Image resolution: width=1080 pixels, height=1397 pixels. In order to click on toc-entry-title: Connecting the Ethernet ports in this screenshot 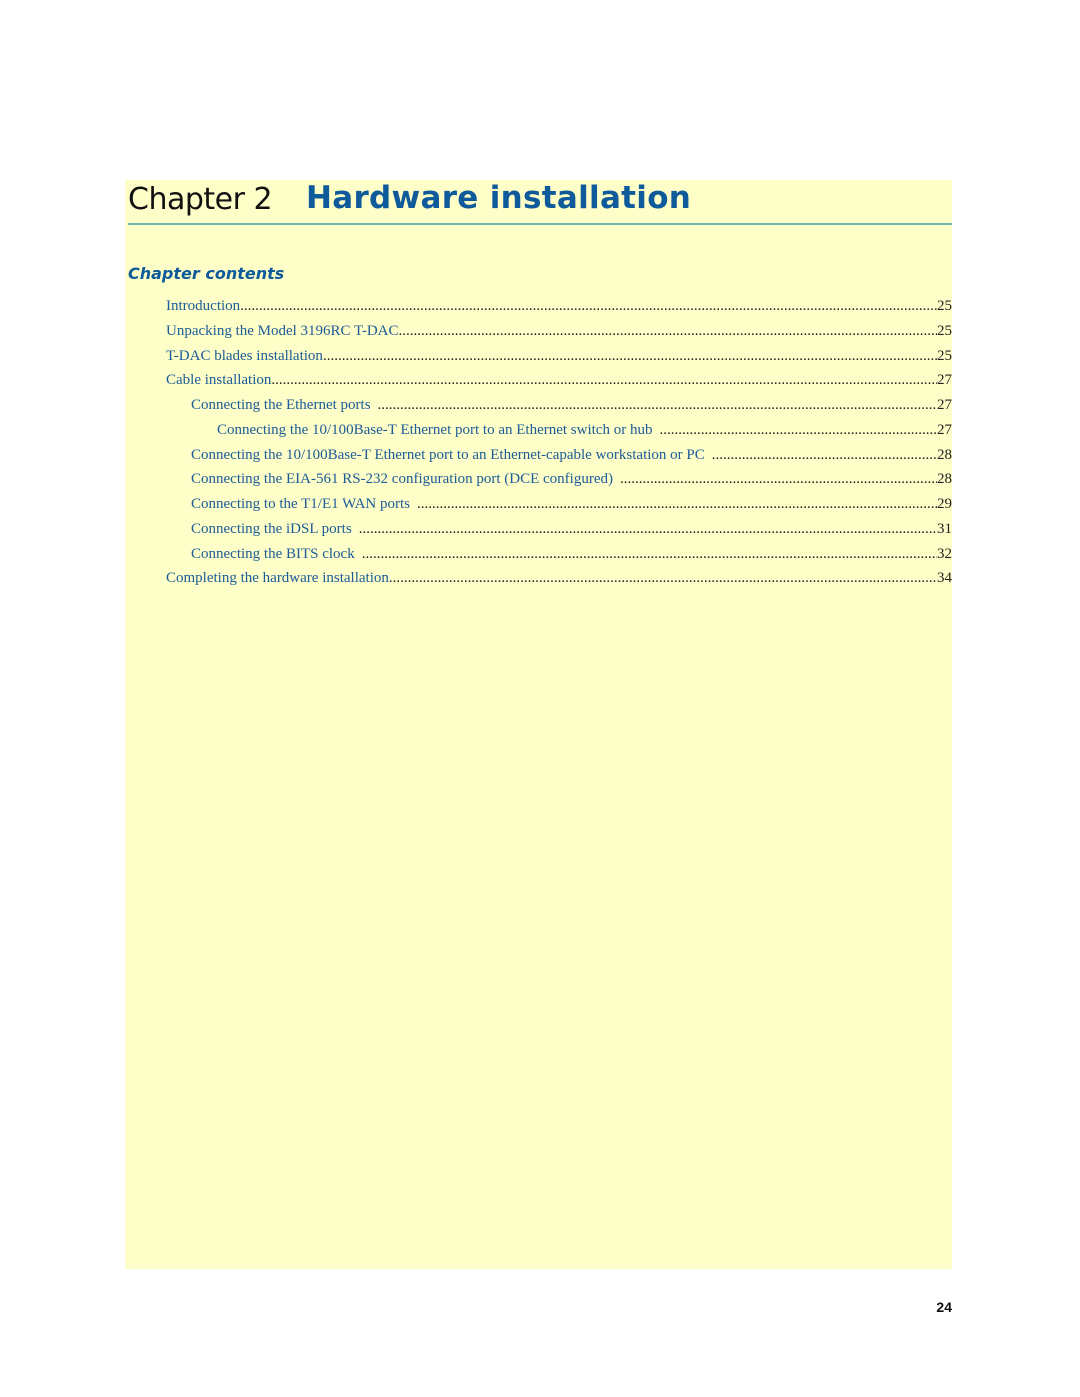, I will do `click(284, 405)`.